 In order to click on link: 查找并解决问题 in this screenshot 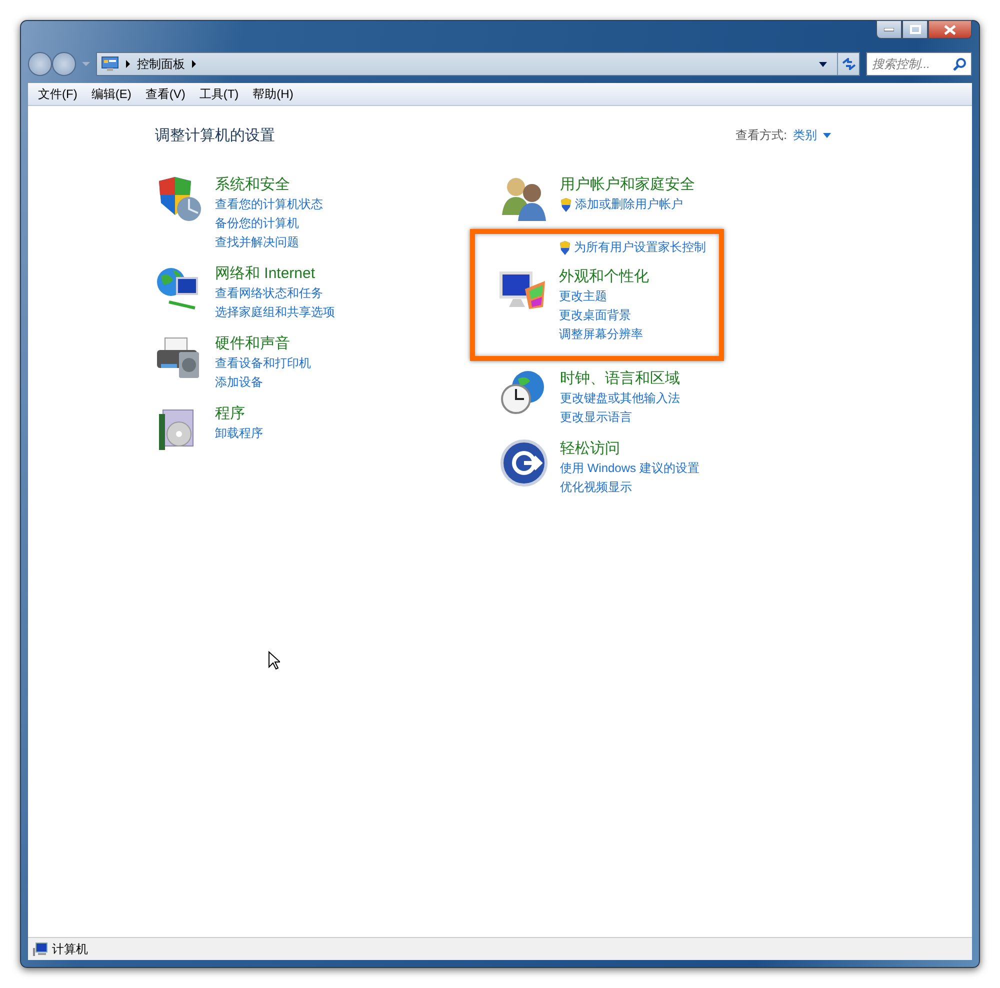, I will do `click(269, 242)`.